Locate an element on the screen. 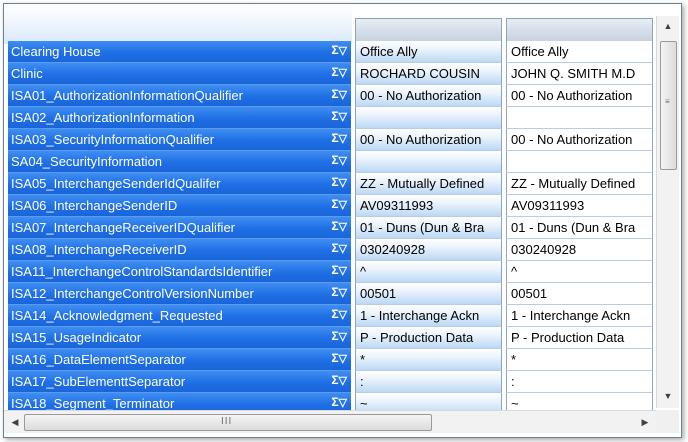  row-label: ISA02_AuthorizationInformation Σ▽ is located at coordinates (179, 118).